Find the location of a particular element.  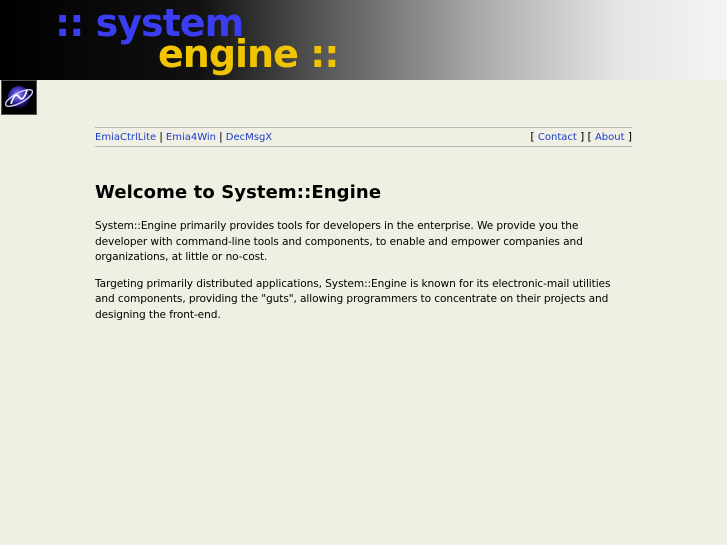

nav-link-emiactrllite: EmiaCtrlLite is located at coordinates (125, 137).